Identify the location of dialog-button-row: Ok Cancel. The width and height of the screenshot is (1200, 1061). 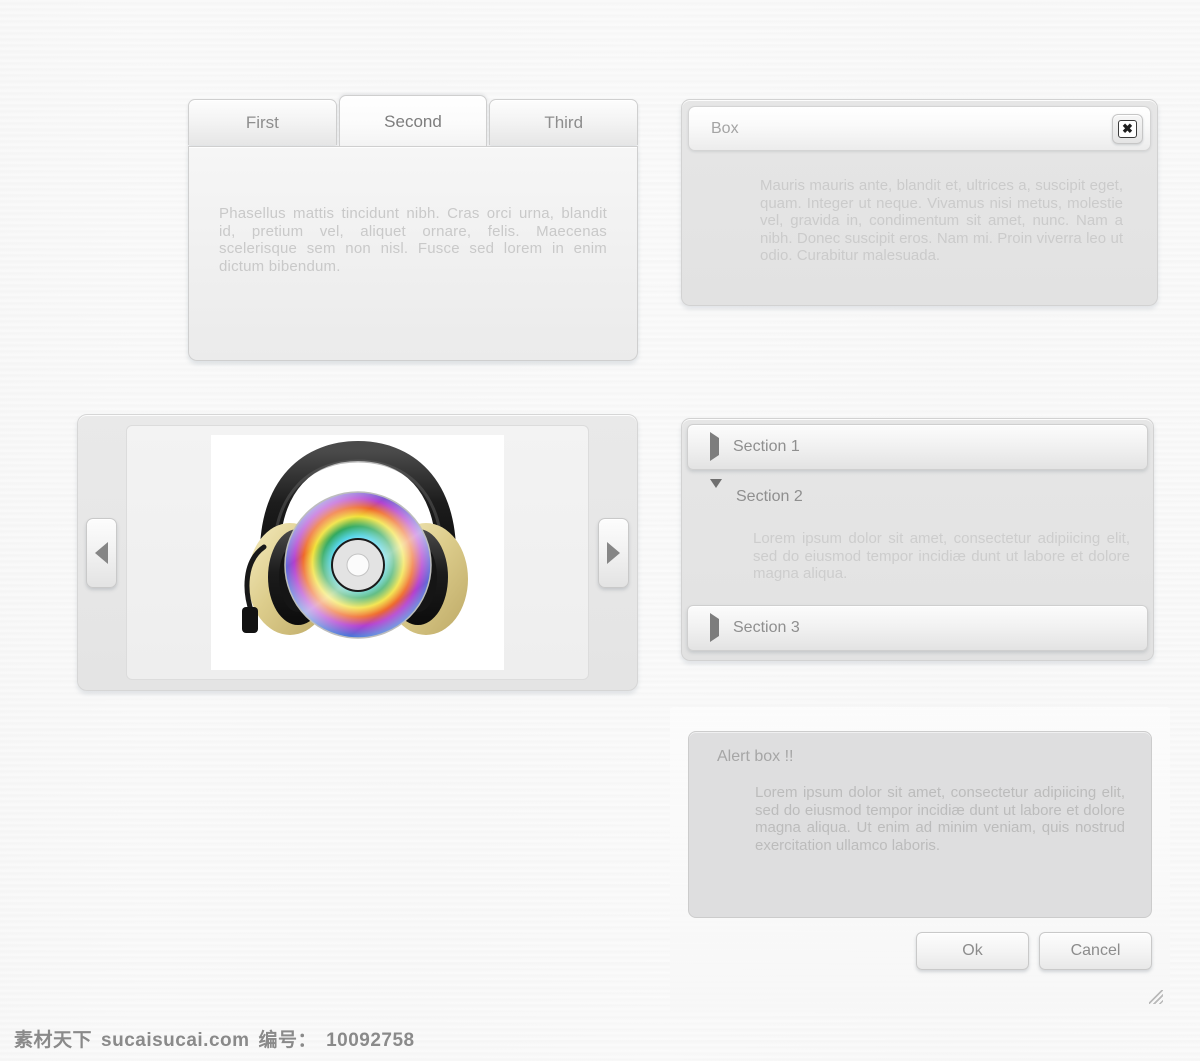
(1034, 951).